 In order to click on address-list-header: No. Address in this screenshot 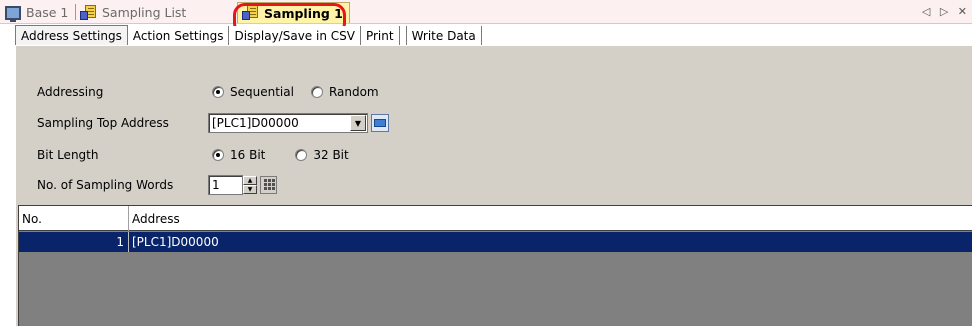, I will do `click(495, 218)`.